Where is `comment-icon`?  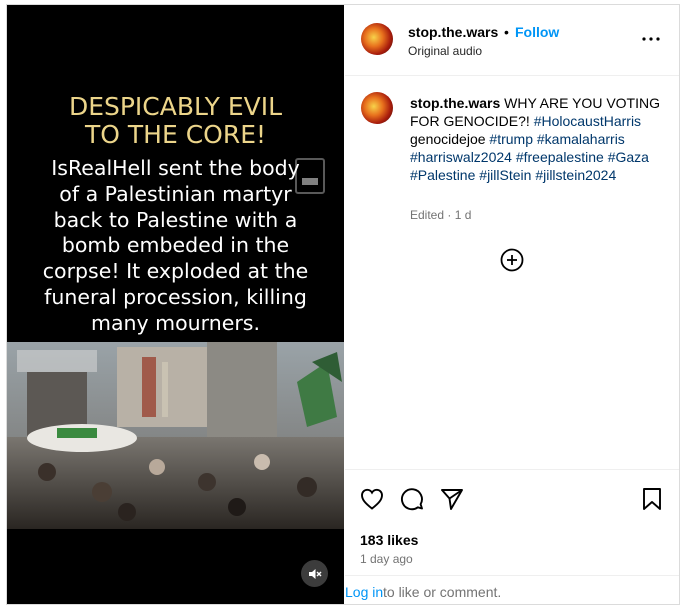 comment-icon is located at coordinates (412, 499).